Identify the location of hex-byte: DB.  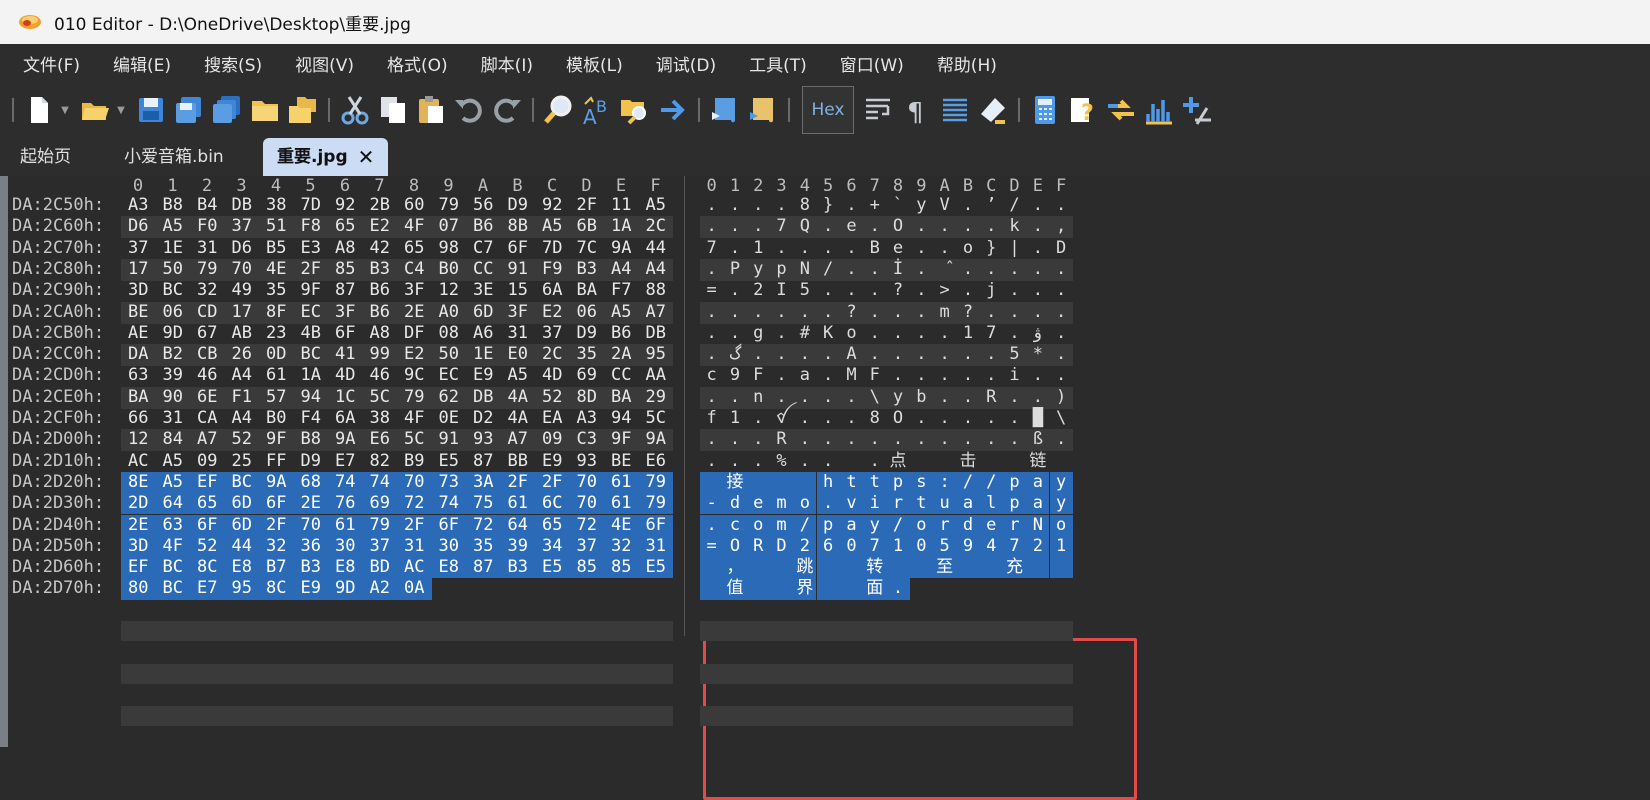
(656, 333).